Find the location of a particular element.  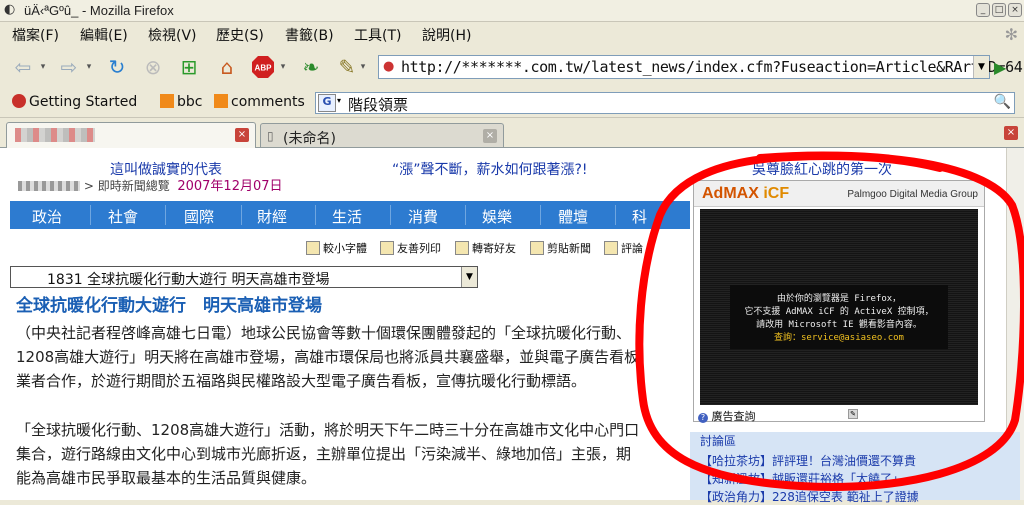

paragraph-line: 能為高雄市民爭取最基本的生活品質與健康。 is located at coordinates (166, 478).